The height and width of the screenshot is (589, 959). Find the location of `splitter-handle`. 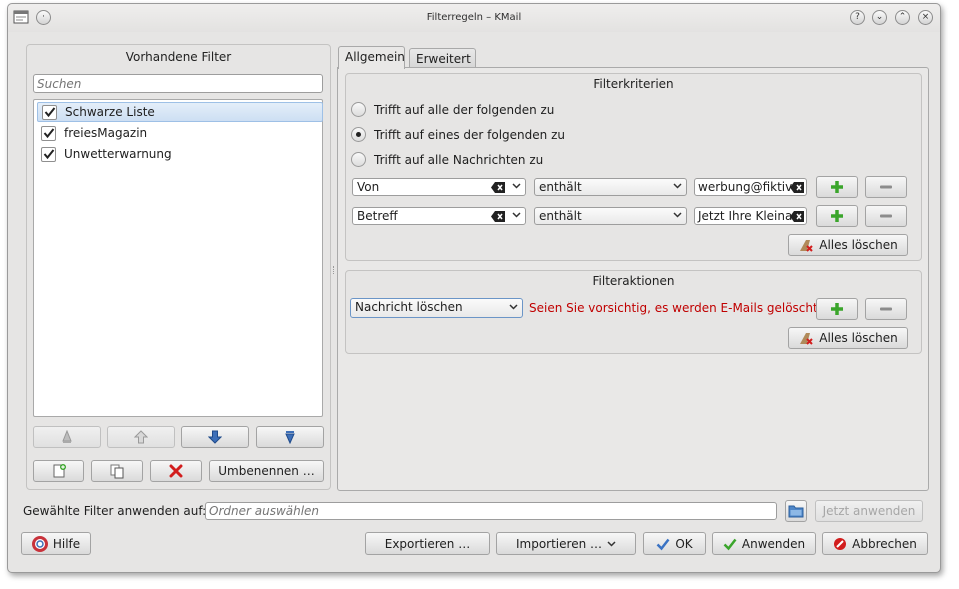

splitter-handle is located at coordinates (334, 270).